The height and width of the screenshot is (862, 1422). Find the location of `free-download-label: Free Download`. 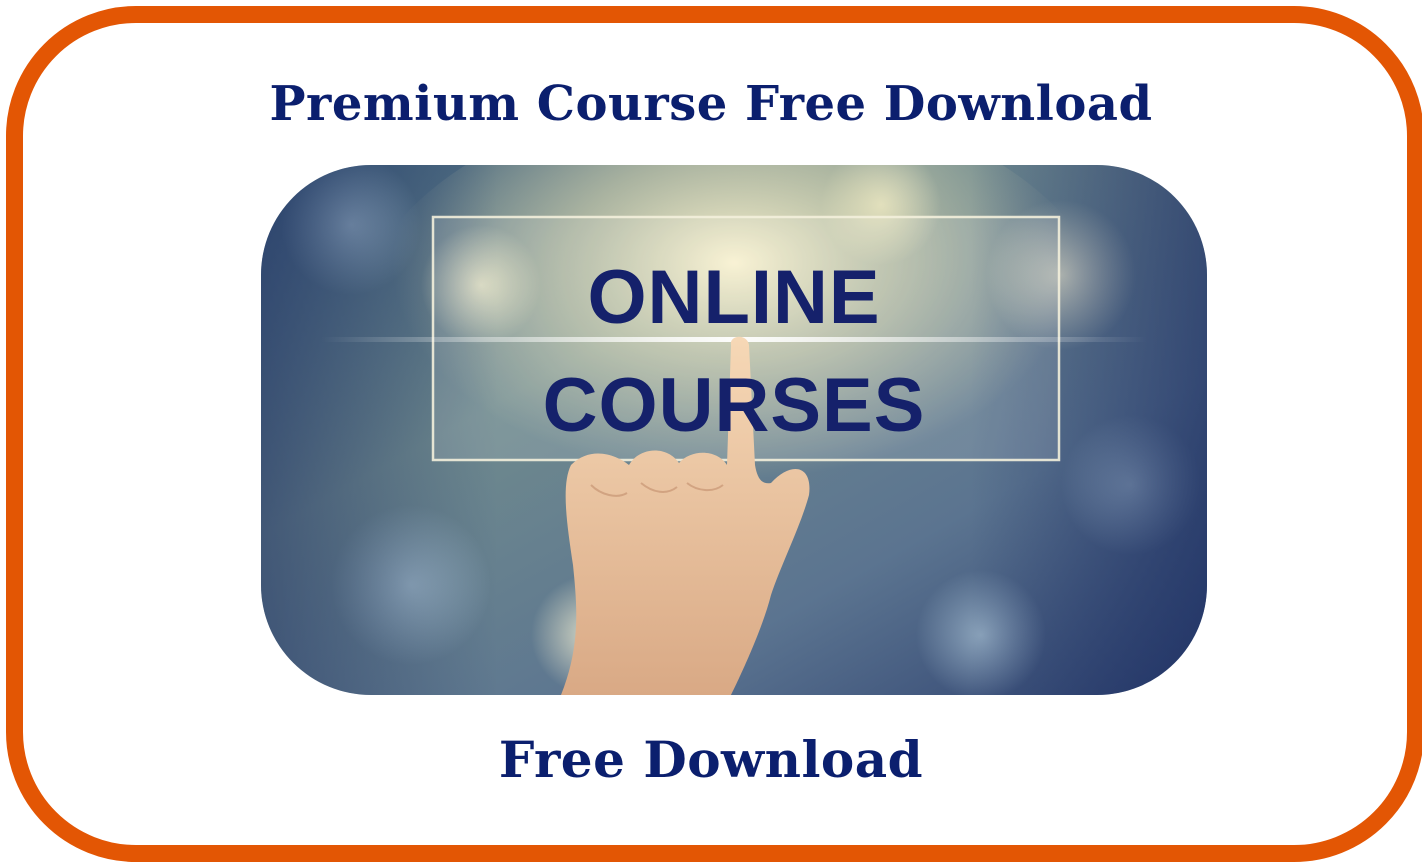

free-download-label: Free Download is located at coordinates (711, 760).